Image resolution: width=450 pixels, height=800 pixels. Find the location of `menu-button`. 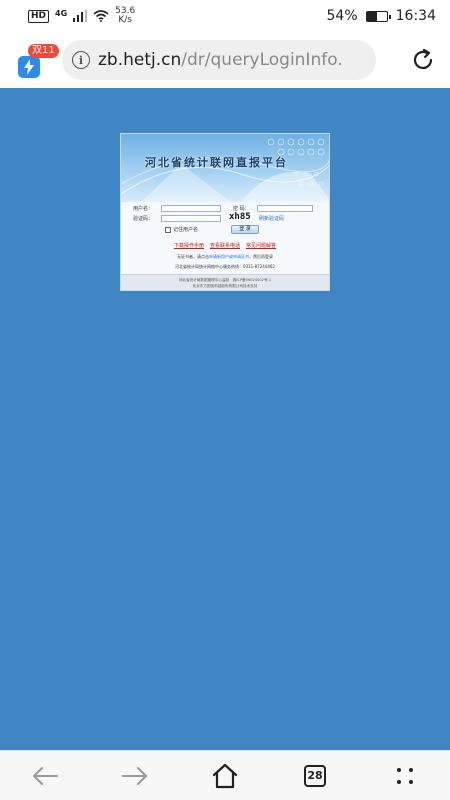

menu-button is located at coordinates (405, 776).